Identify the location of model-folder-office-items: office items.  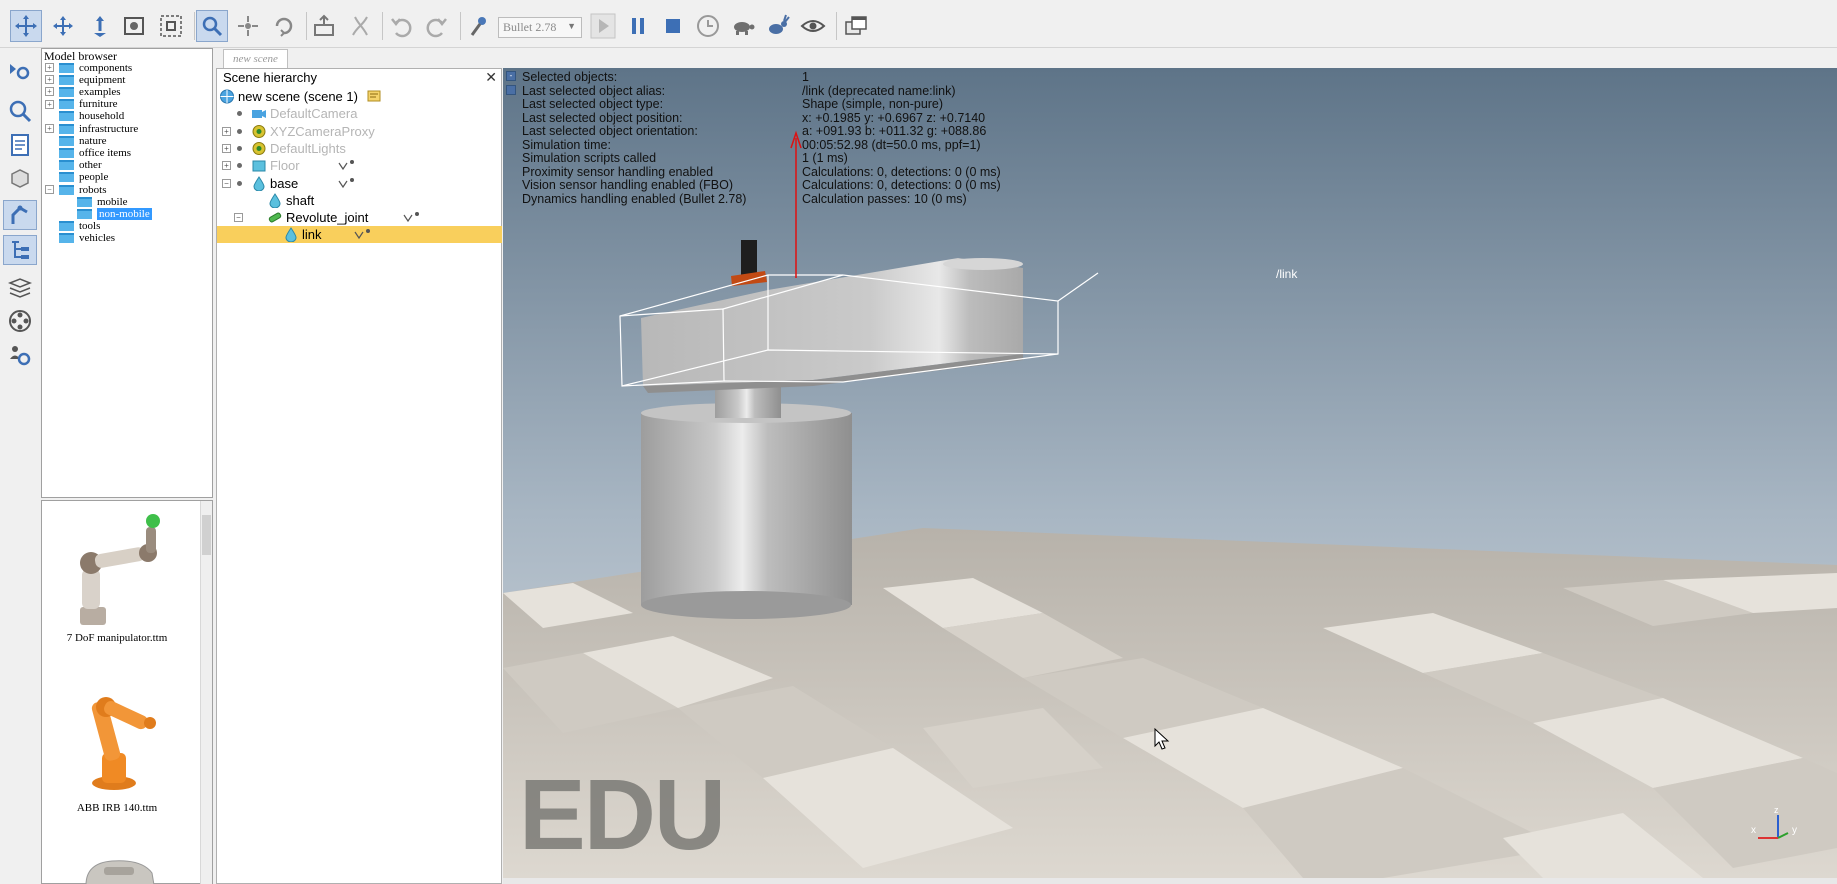
(88, 152).